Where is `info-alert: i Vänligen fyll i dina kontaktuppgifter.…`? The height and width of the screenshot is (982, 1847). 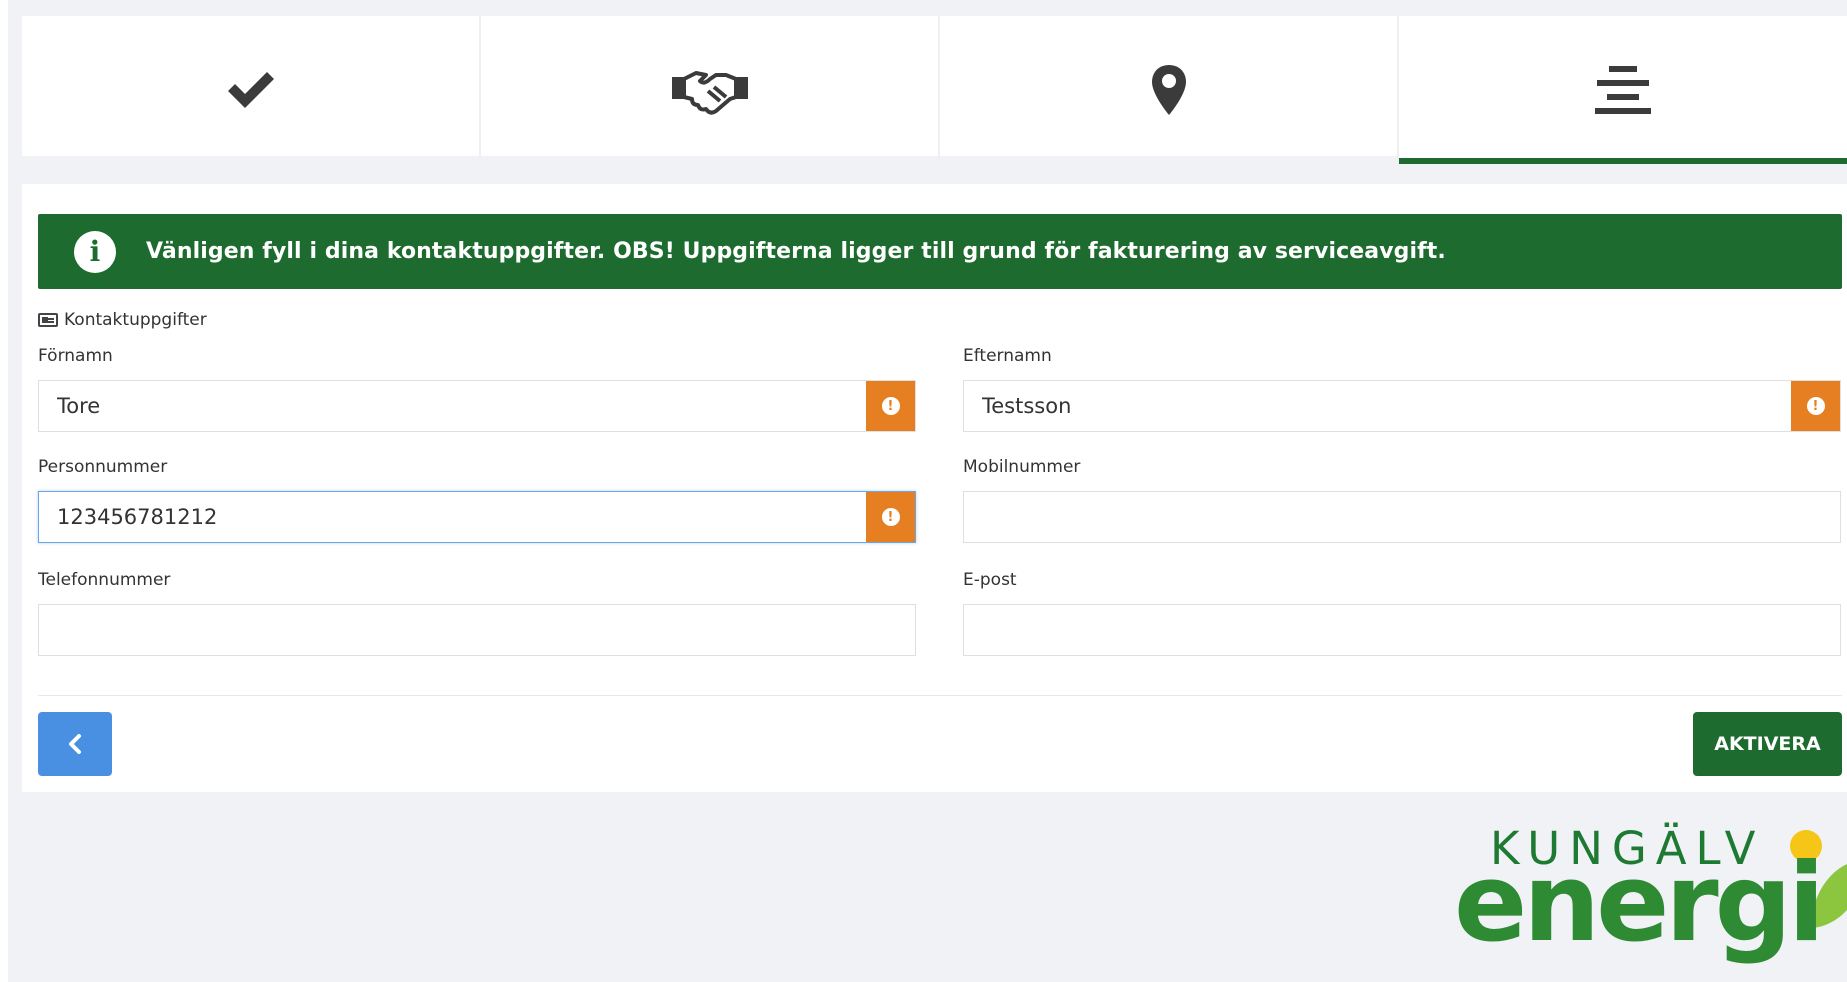 info-alert: i Vänligen fyll i dina kontaktuppgifter.… is located at coordinates (940, 251).